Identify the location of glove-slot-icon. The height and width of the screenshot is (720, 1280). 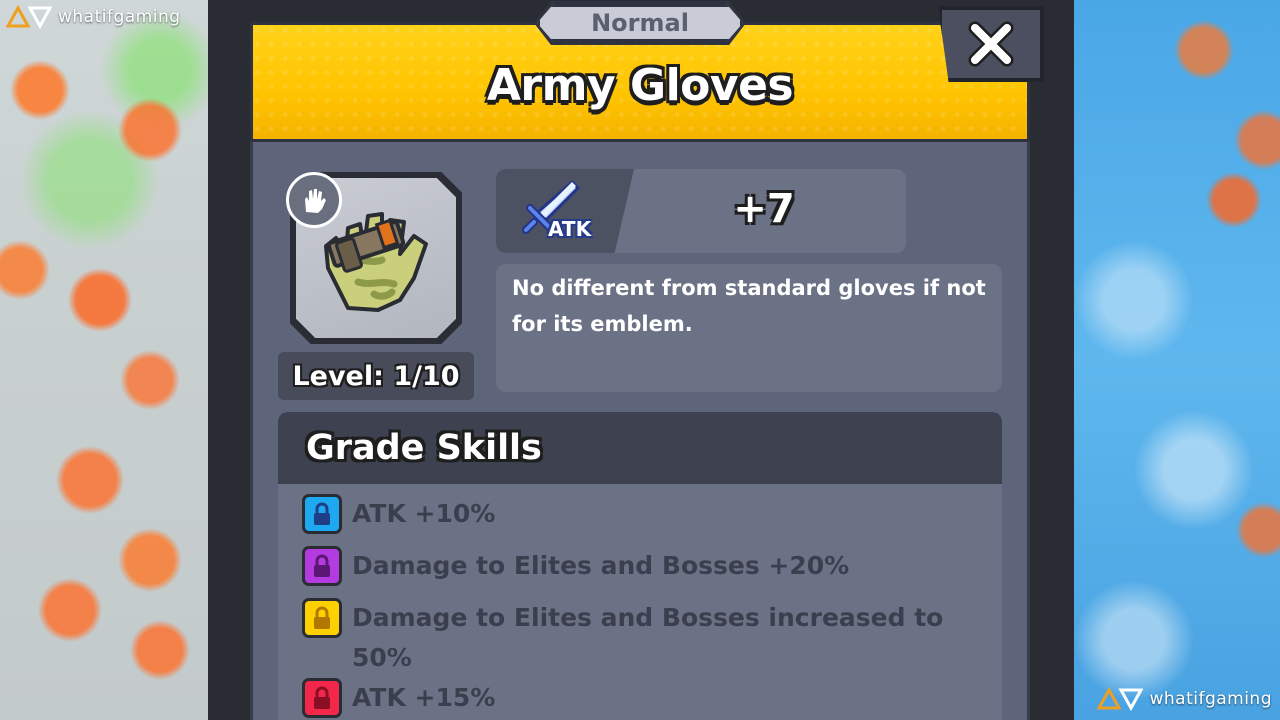
(315, 201).